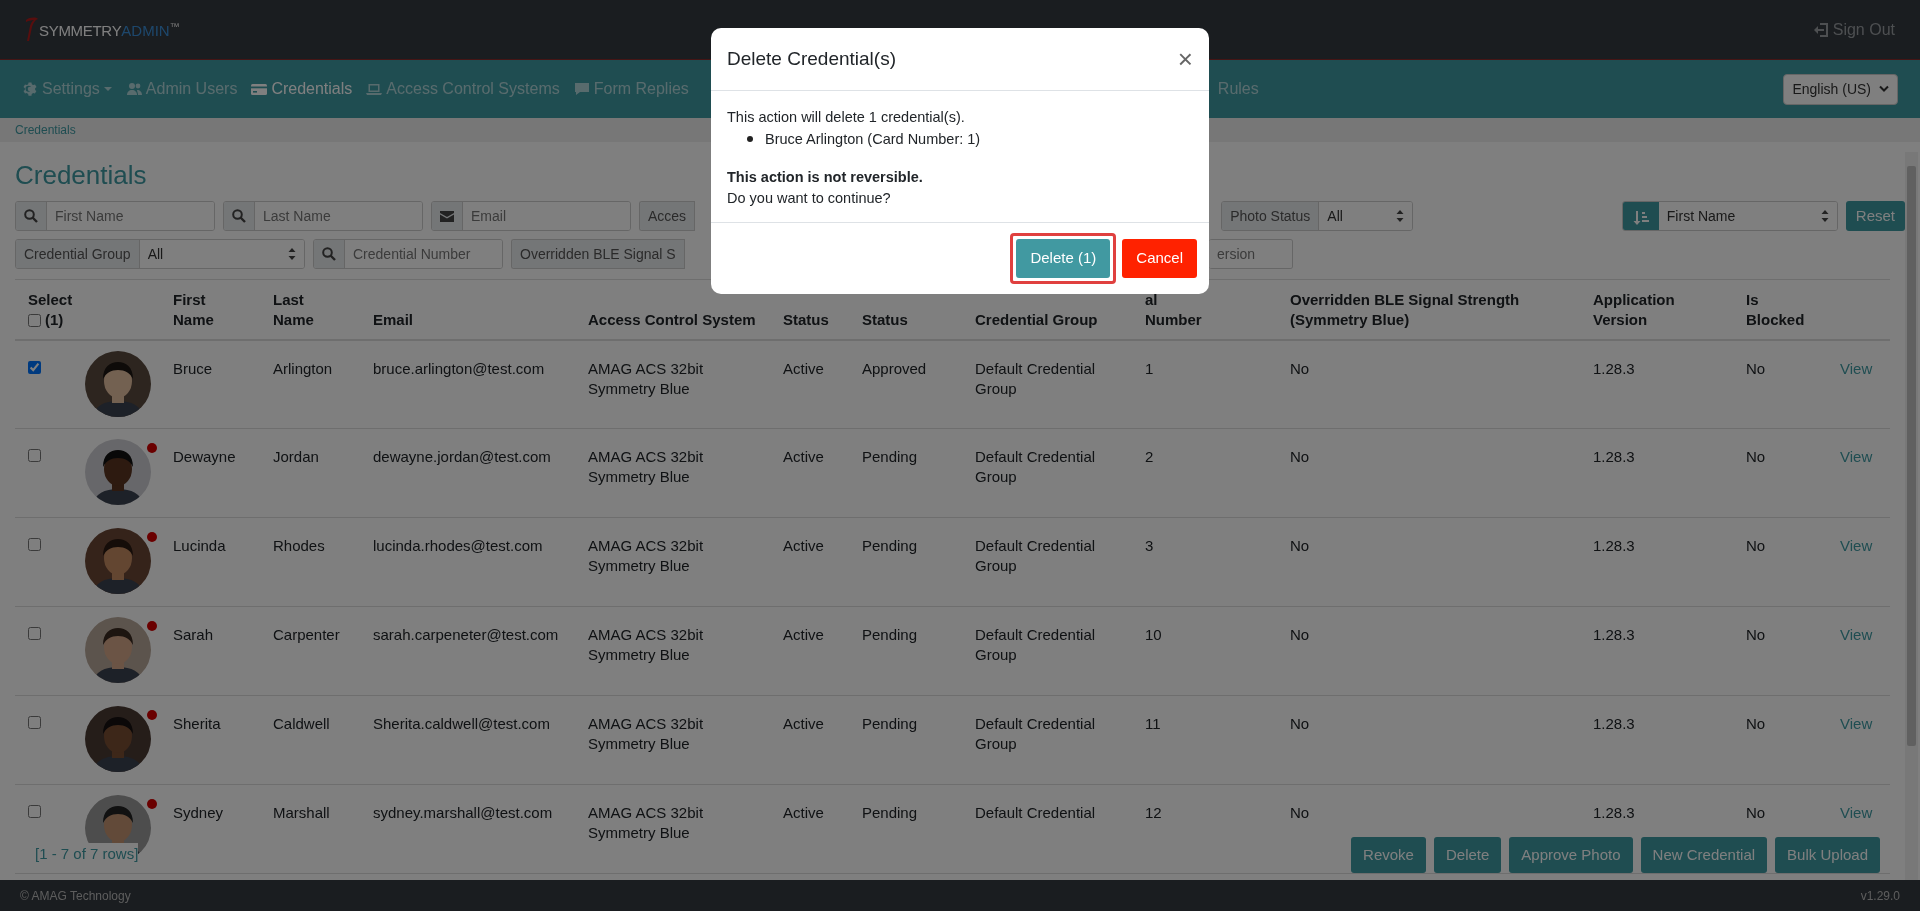 The image size is (1920, 911). I want to click on search-field: Credential Number, so click(408, 254).